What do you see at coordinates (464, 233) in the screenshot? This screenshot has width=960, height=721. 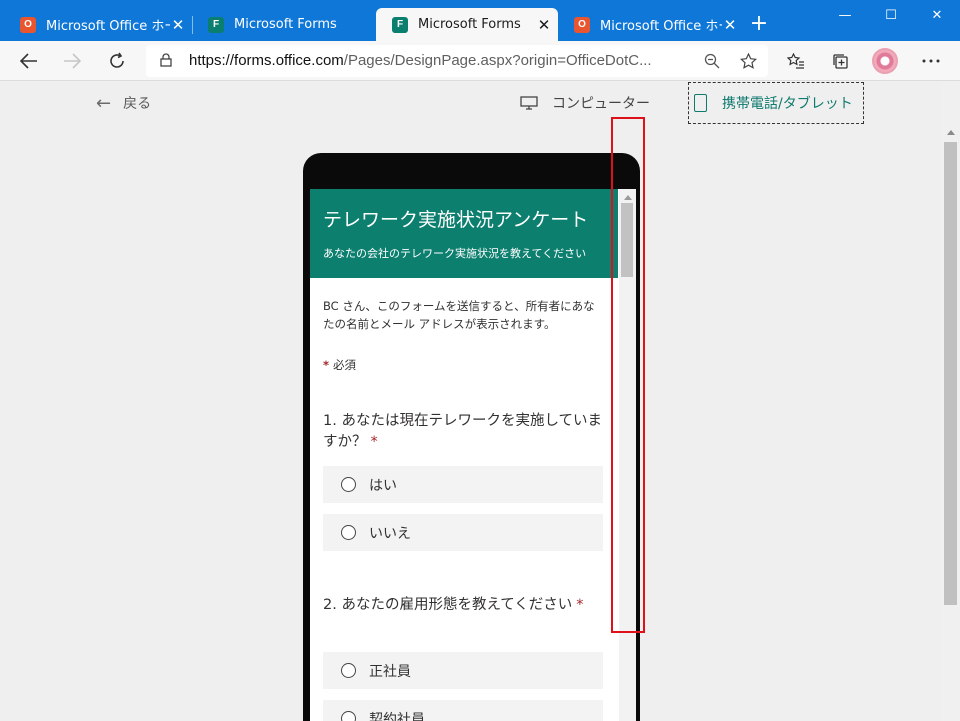 I see `form-header: テレワーク実施状況アンケート あなたの会社のテレワーク実施状況を教えてください` at bounding box center [464, 233].